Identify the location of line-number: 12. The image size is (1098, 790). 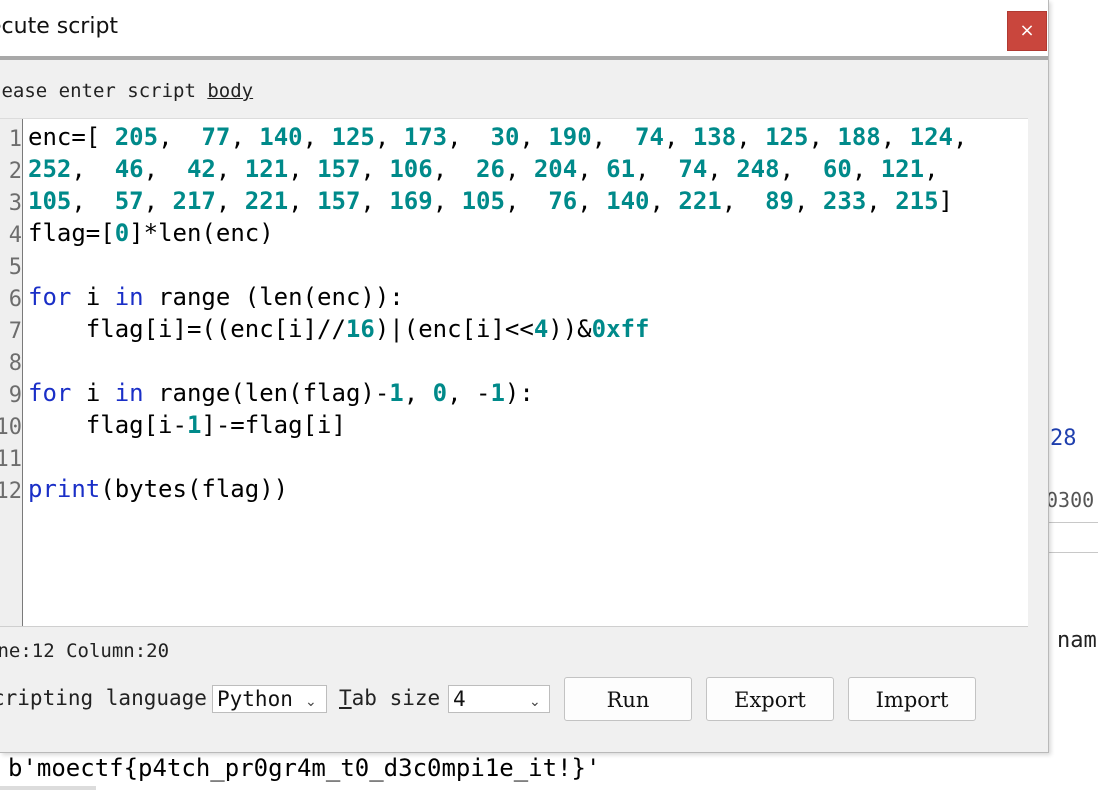
(11, 491).